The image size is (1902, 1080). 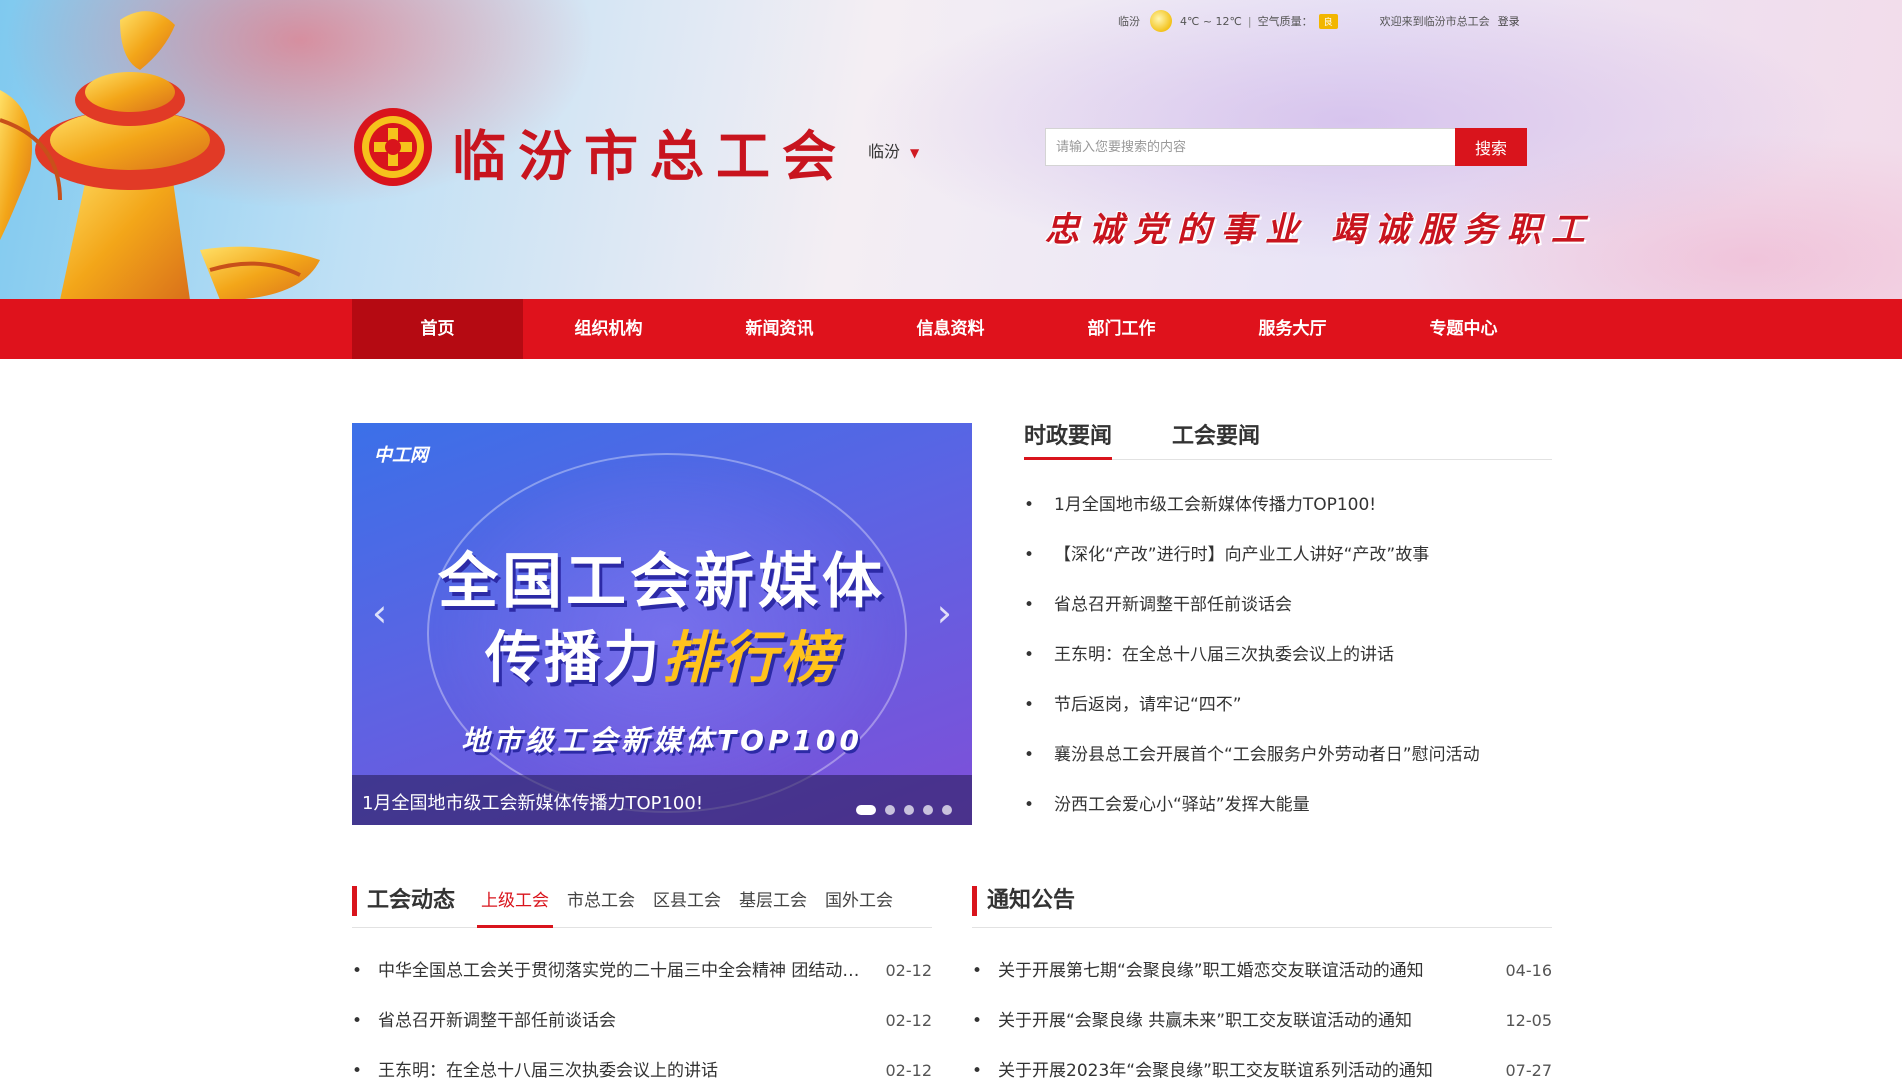 What do you see at coordinates (497, 1021) in the screenshot?
I see `item-title: 省总召开新调整干部任前谈话会` at bounding box center [497, 1021].